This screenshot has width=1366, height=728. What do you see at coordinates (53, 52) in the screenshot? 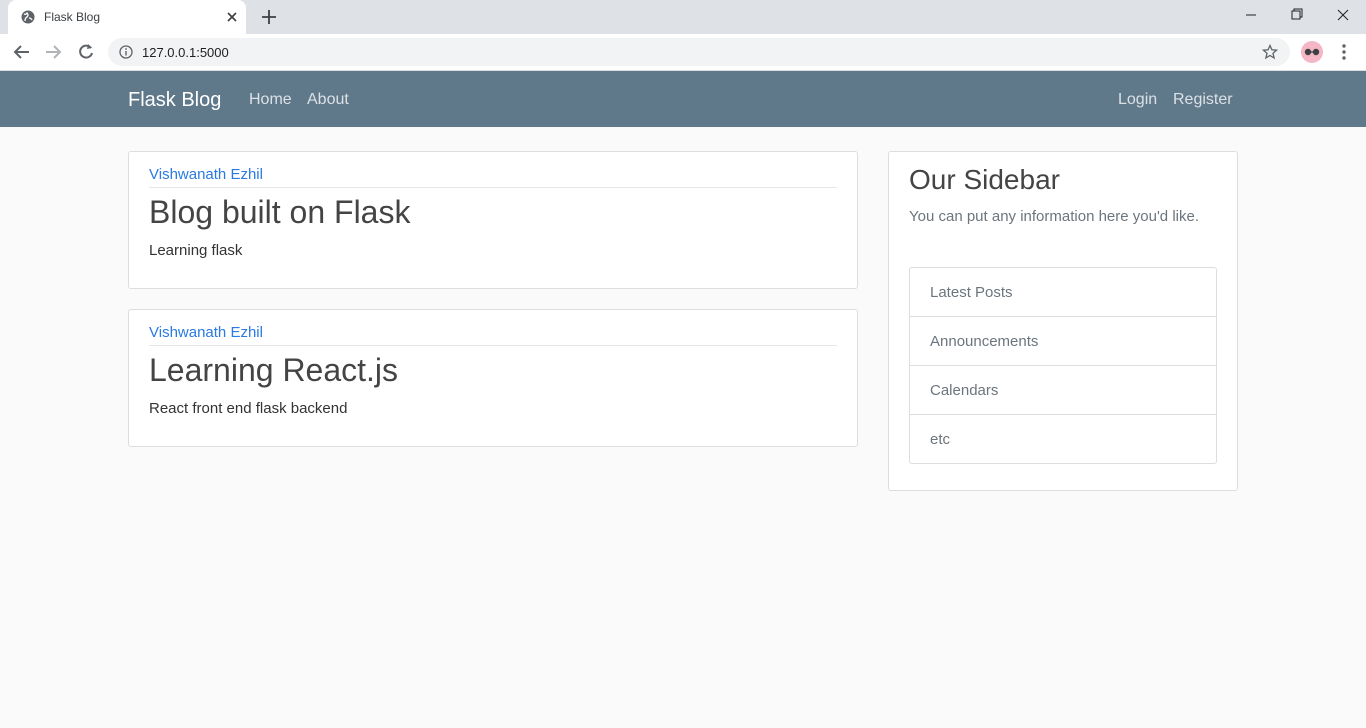
I see `forward-arrow-icon` at bounding box center [53, 52].